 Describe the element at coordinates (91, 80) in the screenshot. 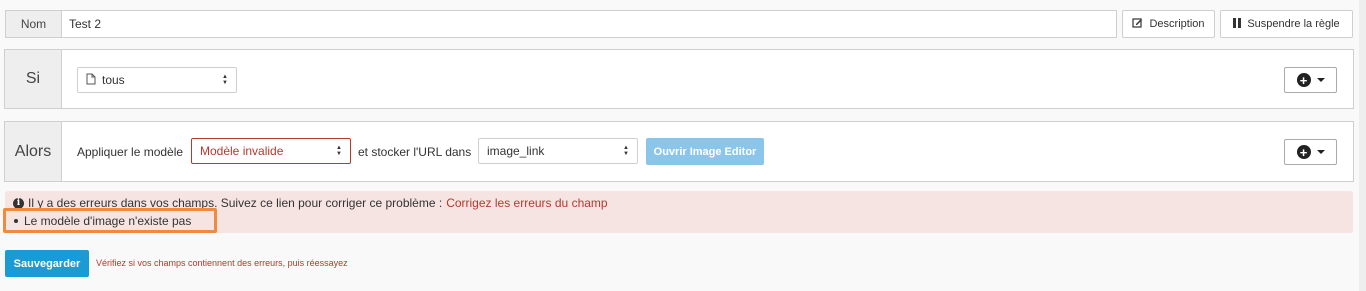

I see `file-icon` at that location.